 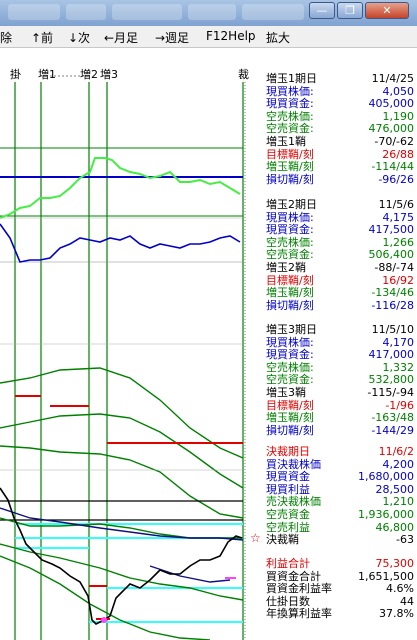 What do you see at coordinates (288, 563) in the screenshot?
I see `info-label: 利益合計` at bounding box center [288, 563].